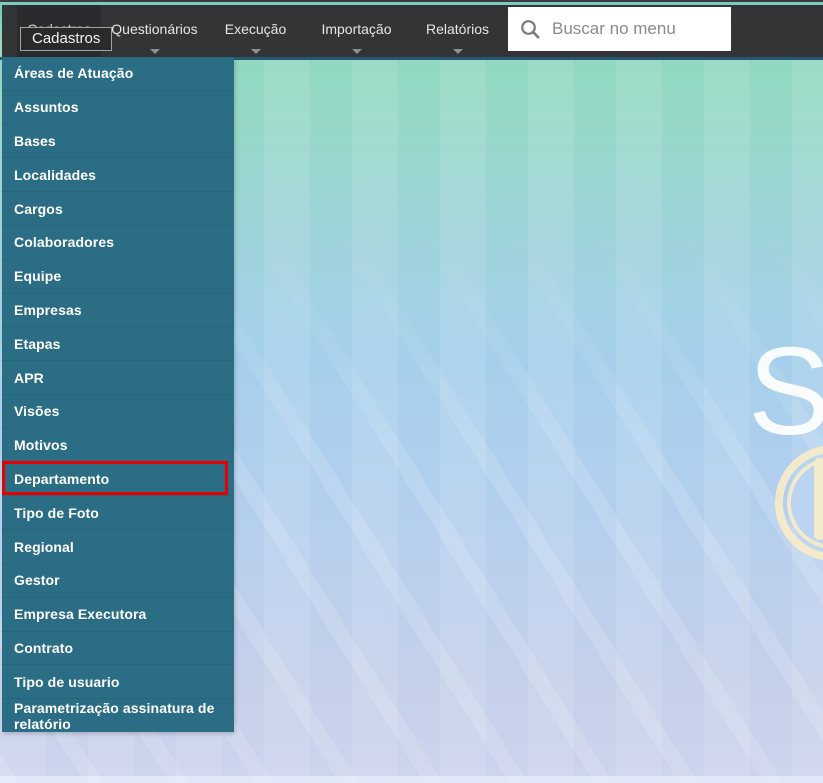 The width and height of the screenshot is (823, 783). What do you see at coordinates (118, 208) in the screenshot?
I see `menu-item: Cargos` at bounding box center [118, 208].